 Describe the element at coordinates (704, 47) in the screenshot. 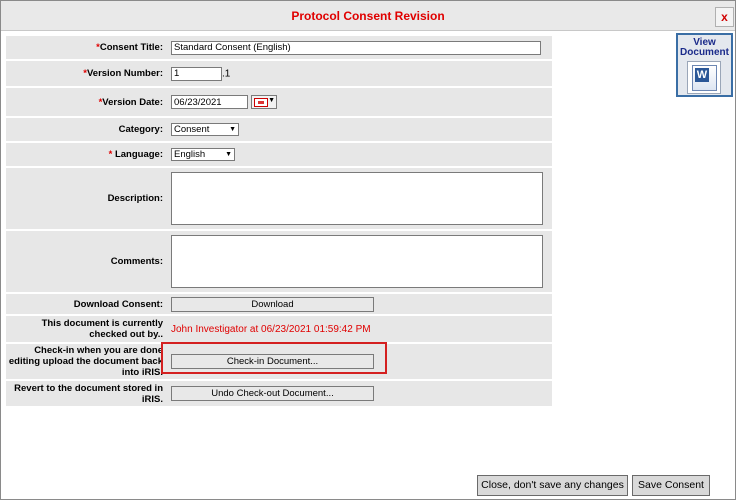

I see `view-document-label: View Document` at that location.